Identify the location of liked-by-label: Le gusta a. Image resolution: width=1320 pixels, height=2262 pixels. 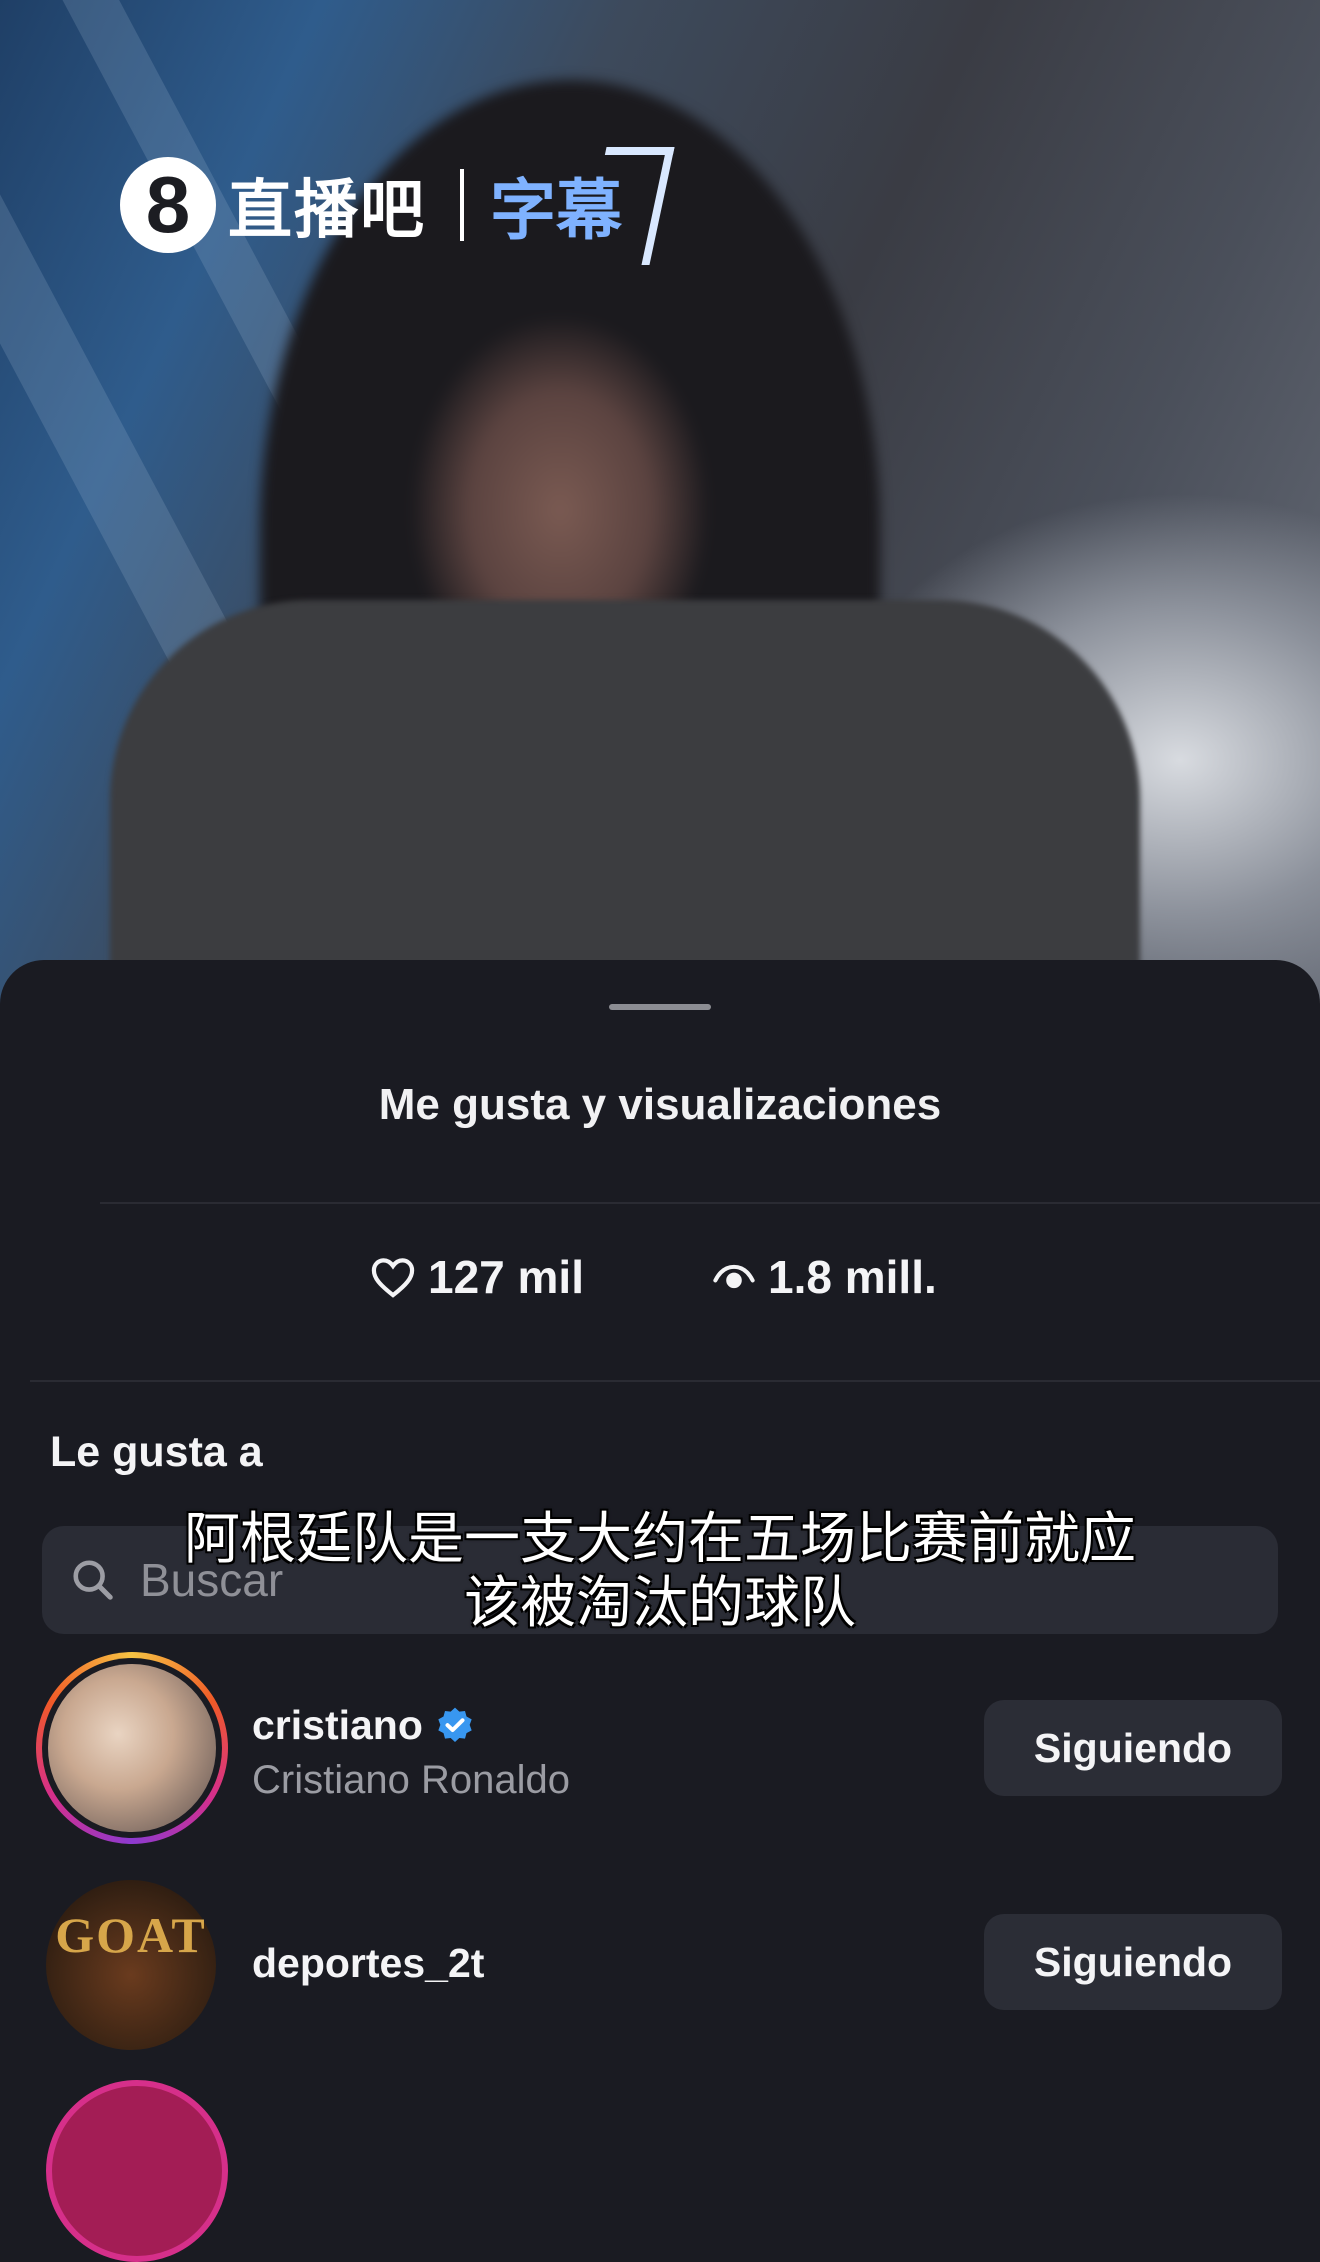
(156, 1452).